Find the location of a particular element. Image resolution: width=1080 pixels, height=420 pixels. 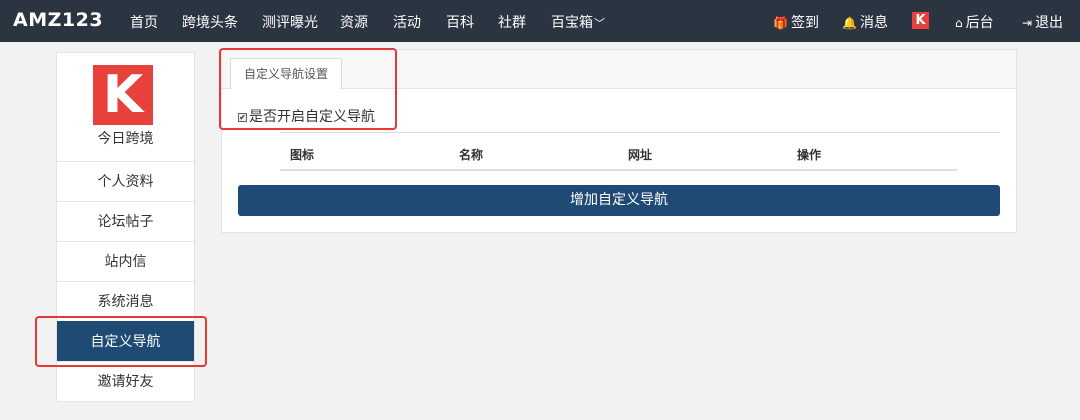

column-header-url: 网址 is located at coordinates (640, 155).